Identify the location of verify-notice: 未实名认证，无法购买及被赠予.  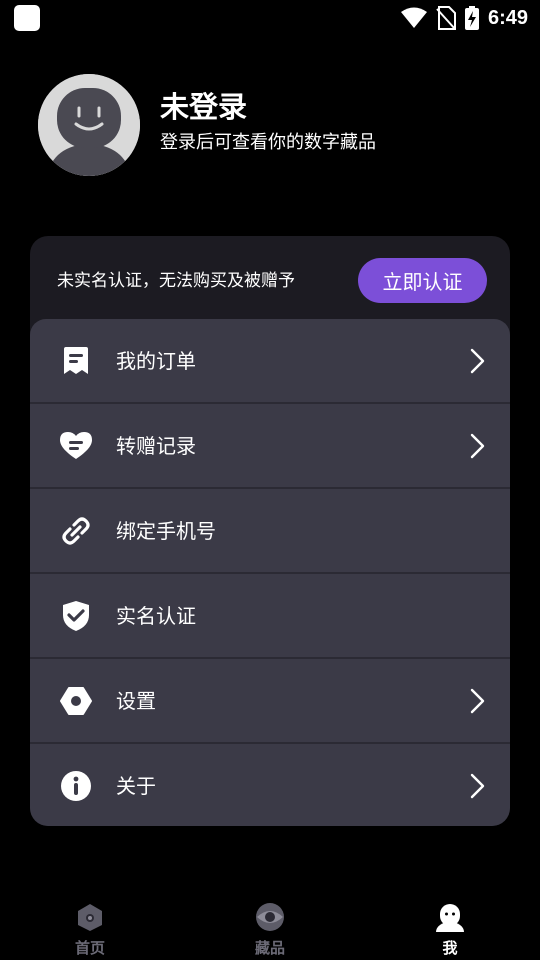
(176, 281).